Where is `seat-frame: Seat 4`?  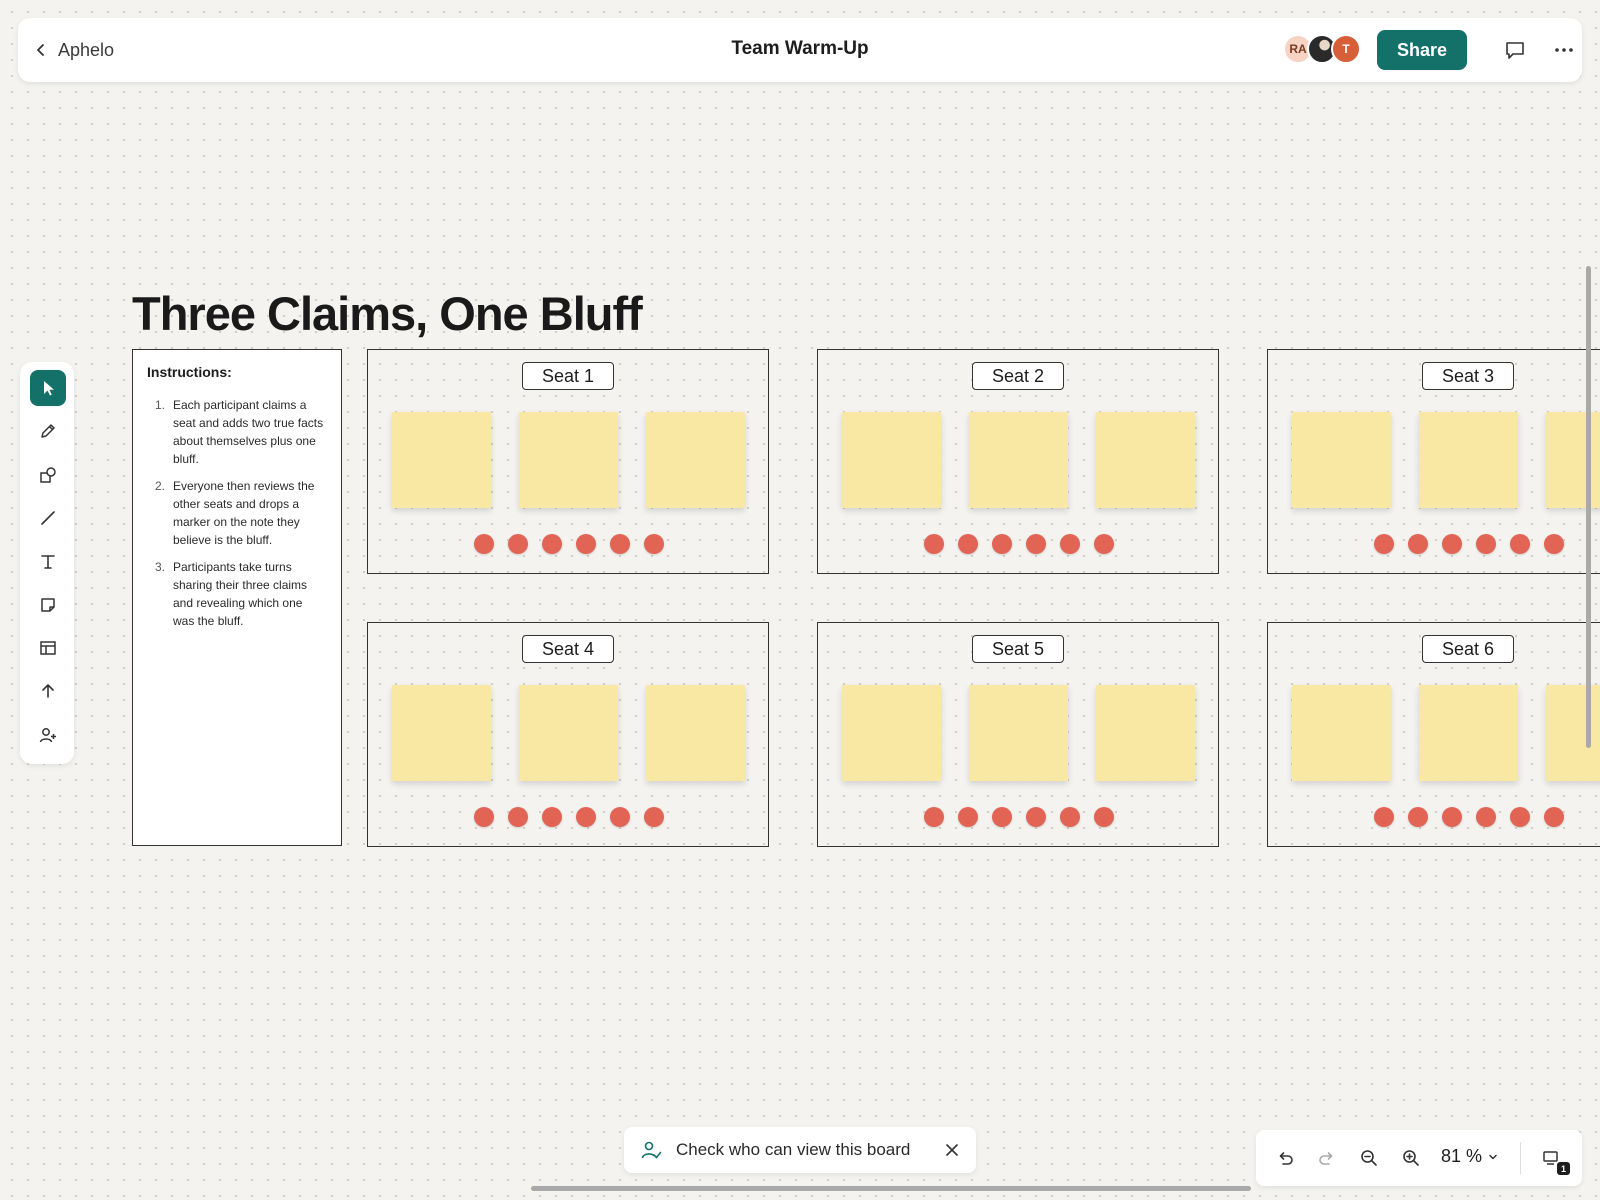
seat-frame: Seat 4 is located at coordinates (568, 734).